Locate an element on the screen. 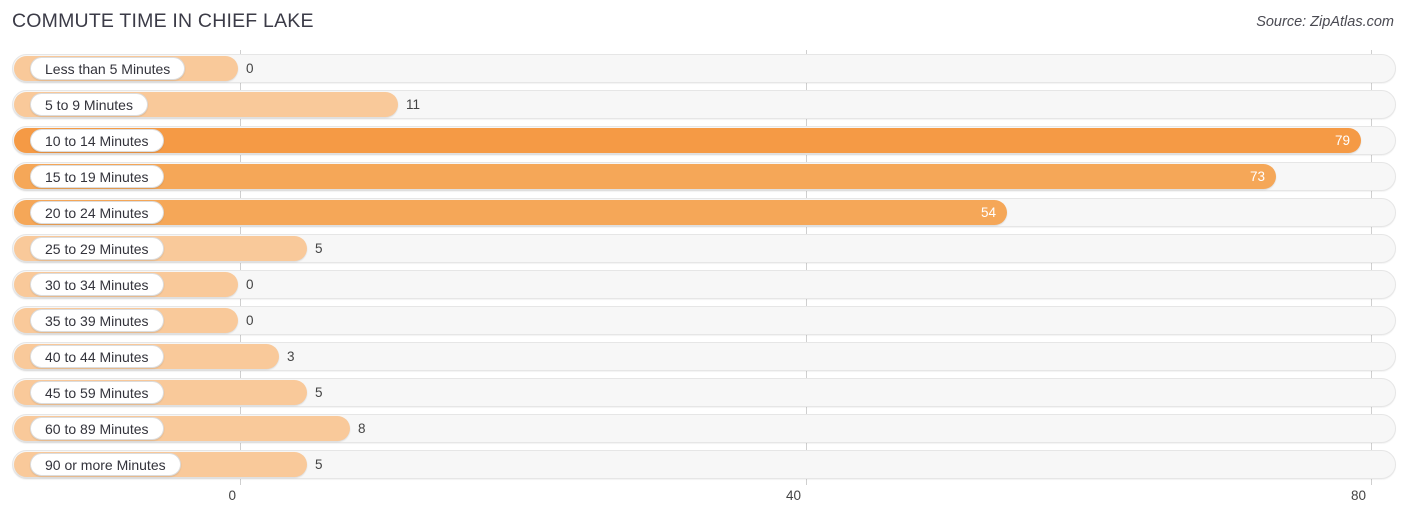 The image size is (1406, 523). bar-row: 73 15 to 19 Minutes is located at coordinates (704, 176).